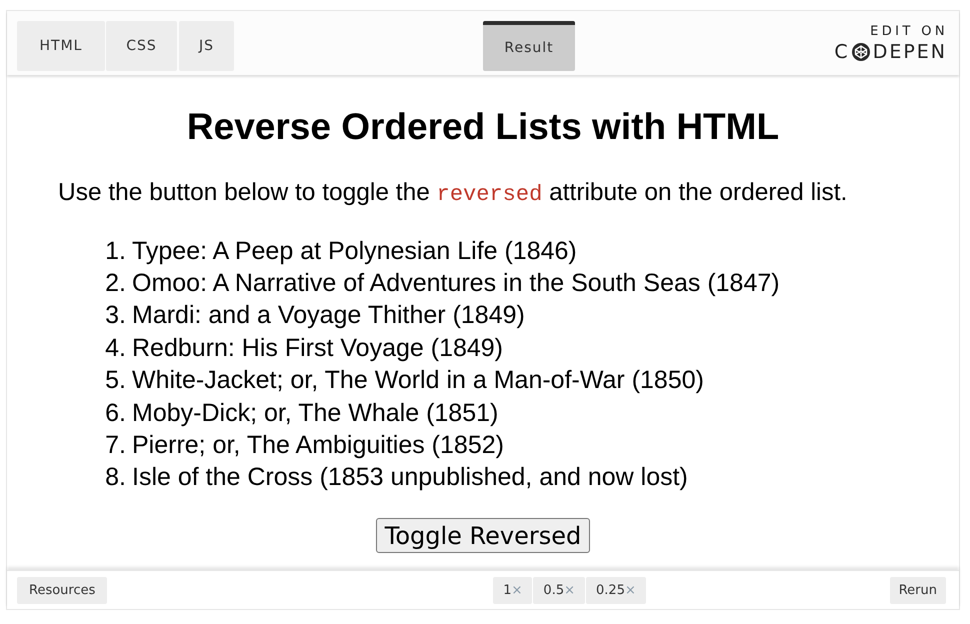 The width and height of the screenshot is (970, 624). Describe the element at coordinates (62, 590) in the screenshot. I see `resources-button: Resources` at that location.